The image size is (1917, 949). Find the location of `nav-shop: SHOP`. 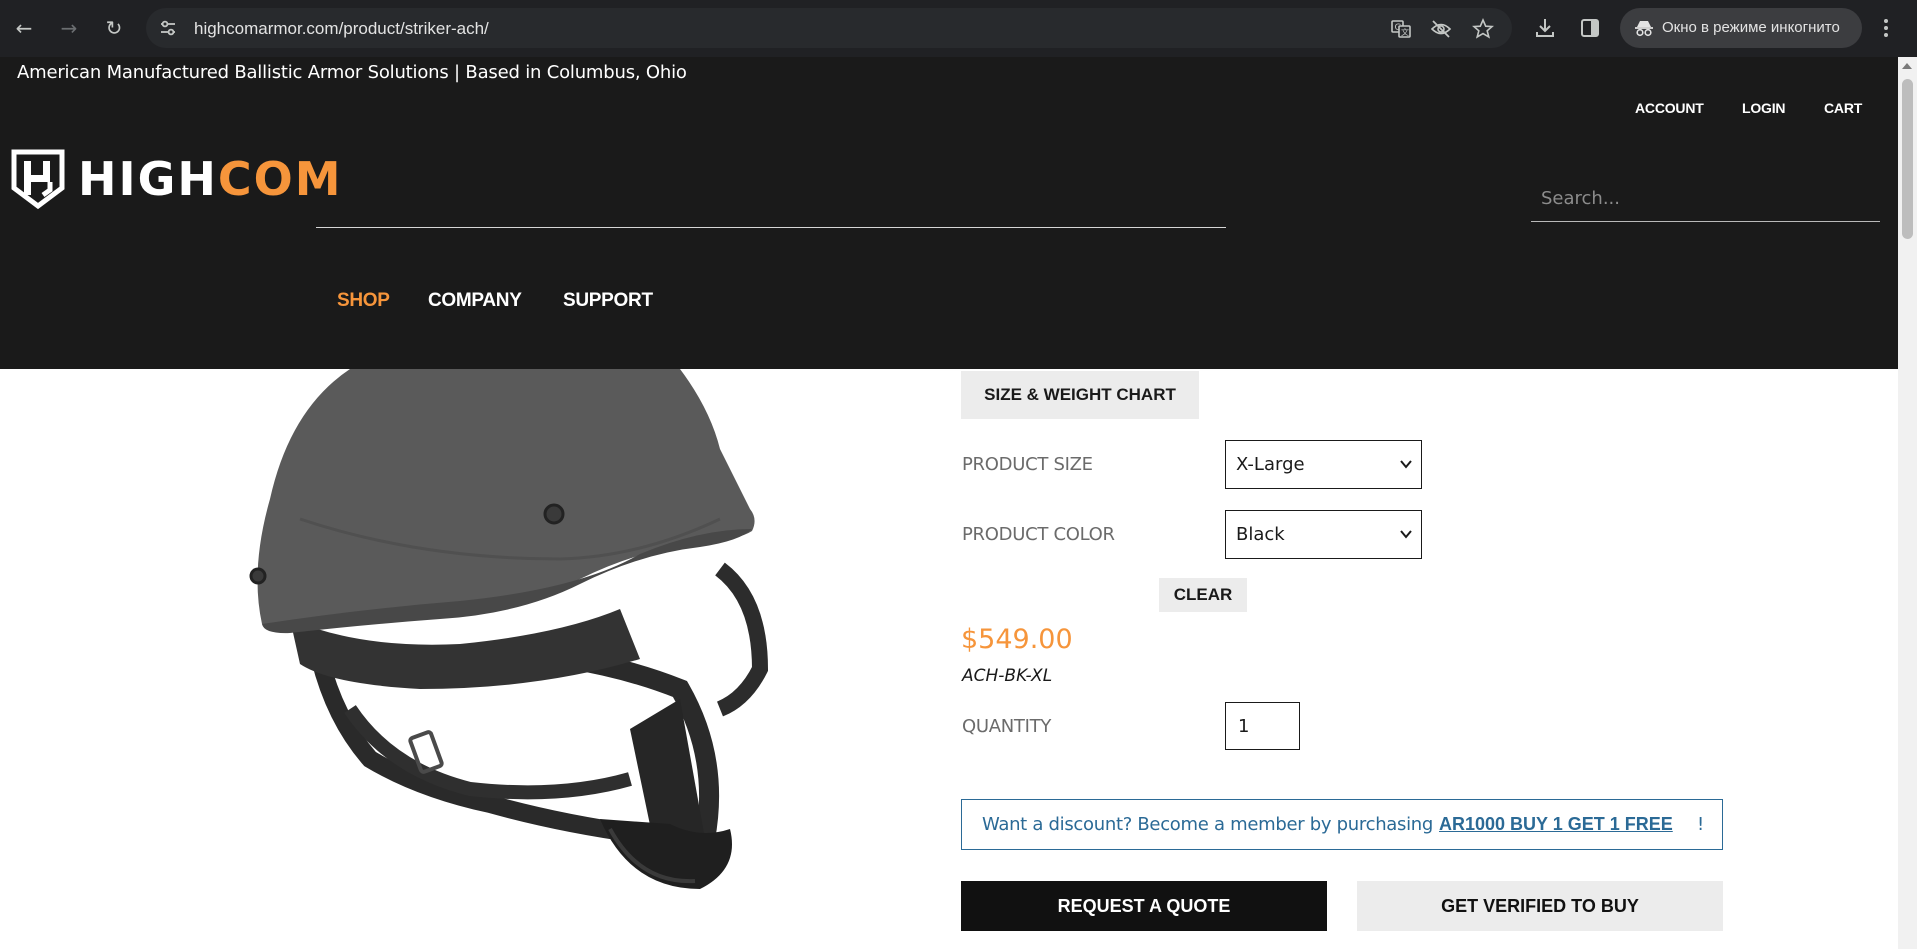

nav-shop: SHOP is located at coordinates (363, 301).